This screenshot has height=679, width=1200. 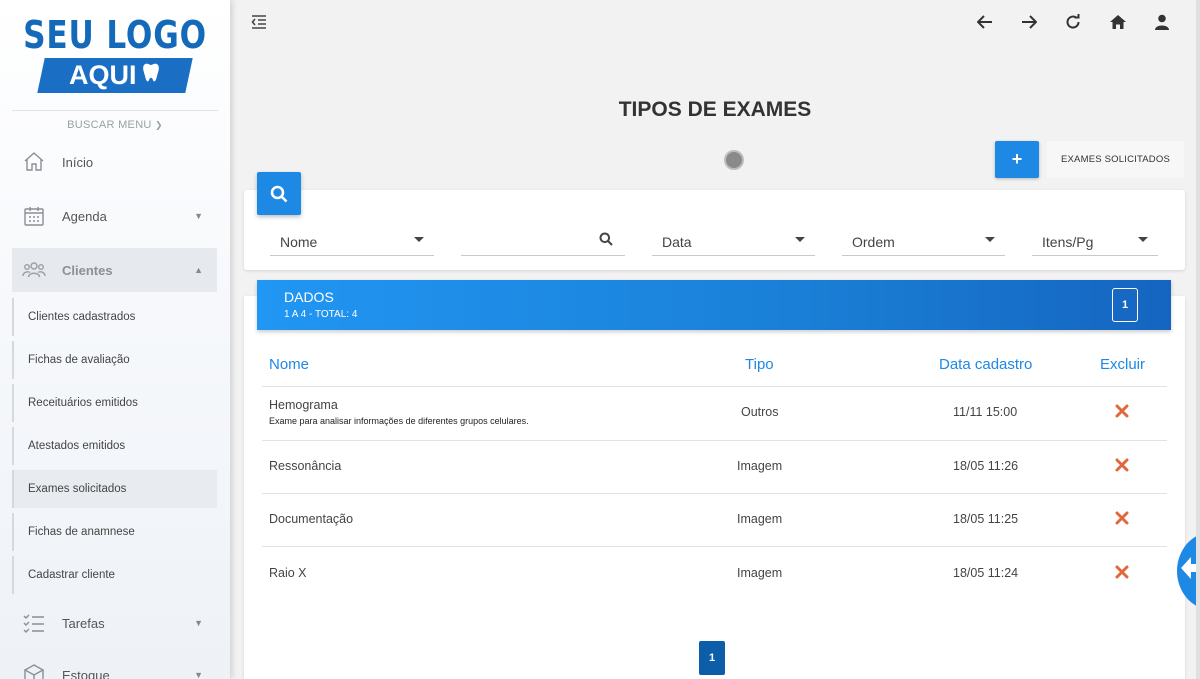 I want to click on column-header-tipo: Tipo, so click(x=759, y=364).